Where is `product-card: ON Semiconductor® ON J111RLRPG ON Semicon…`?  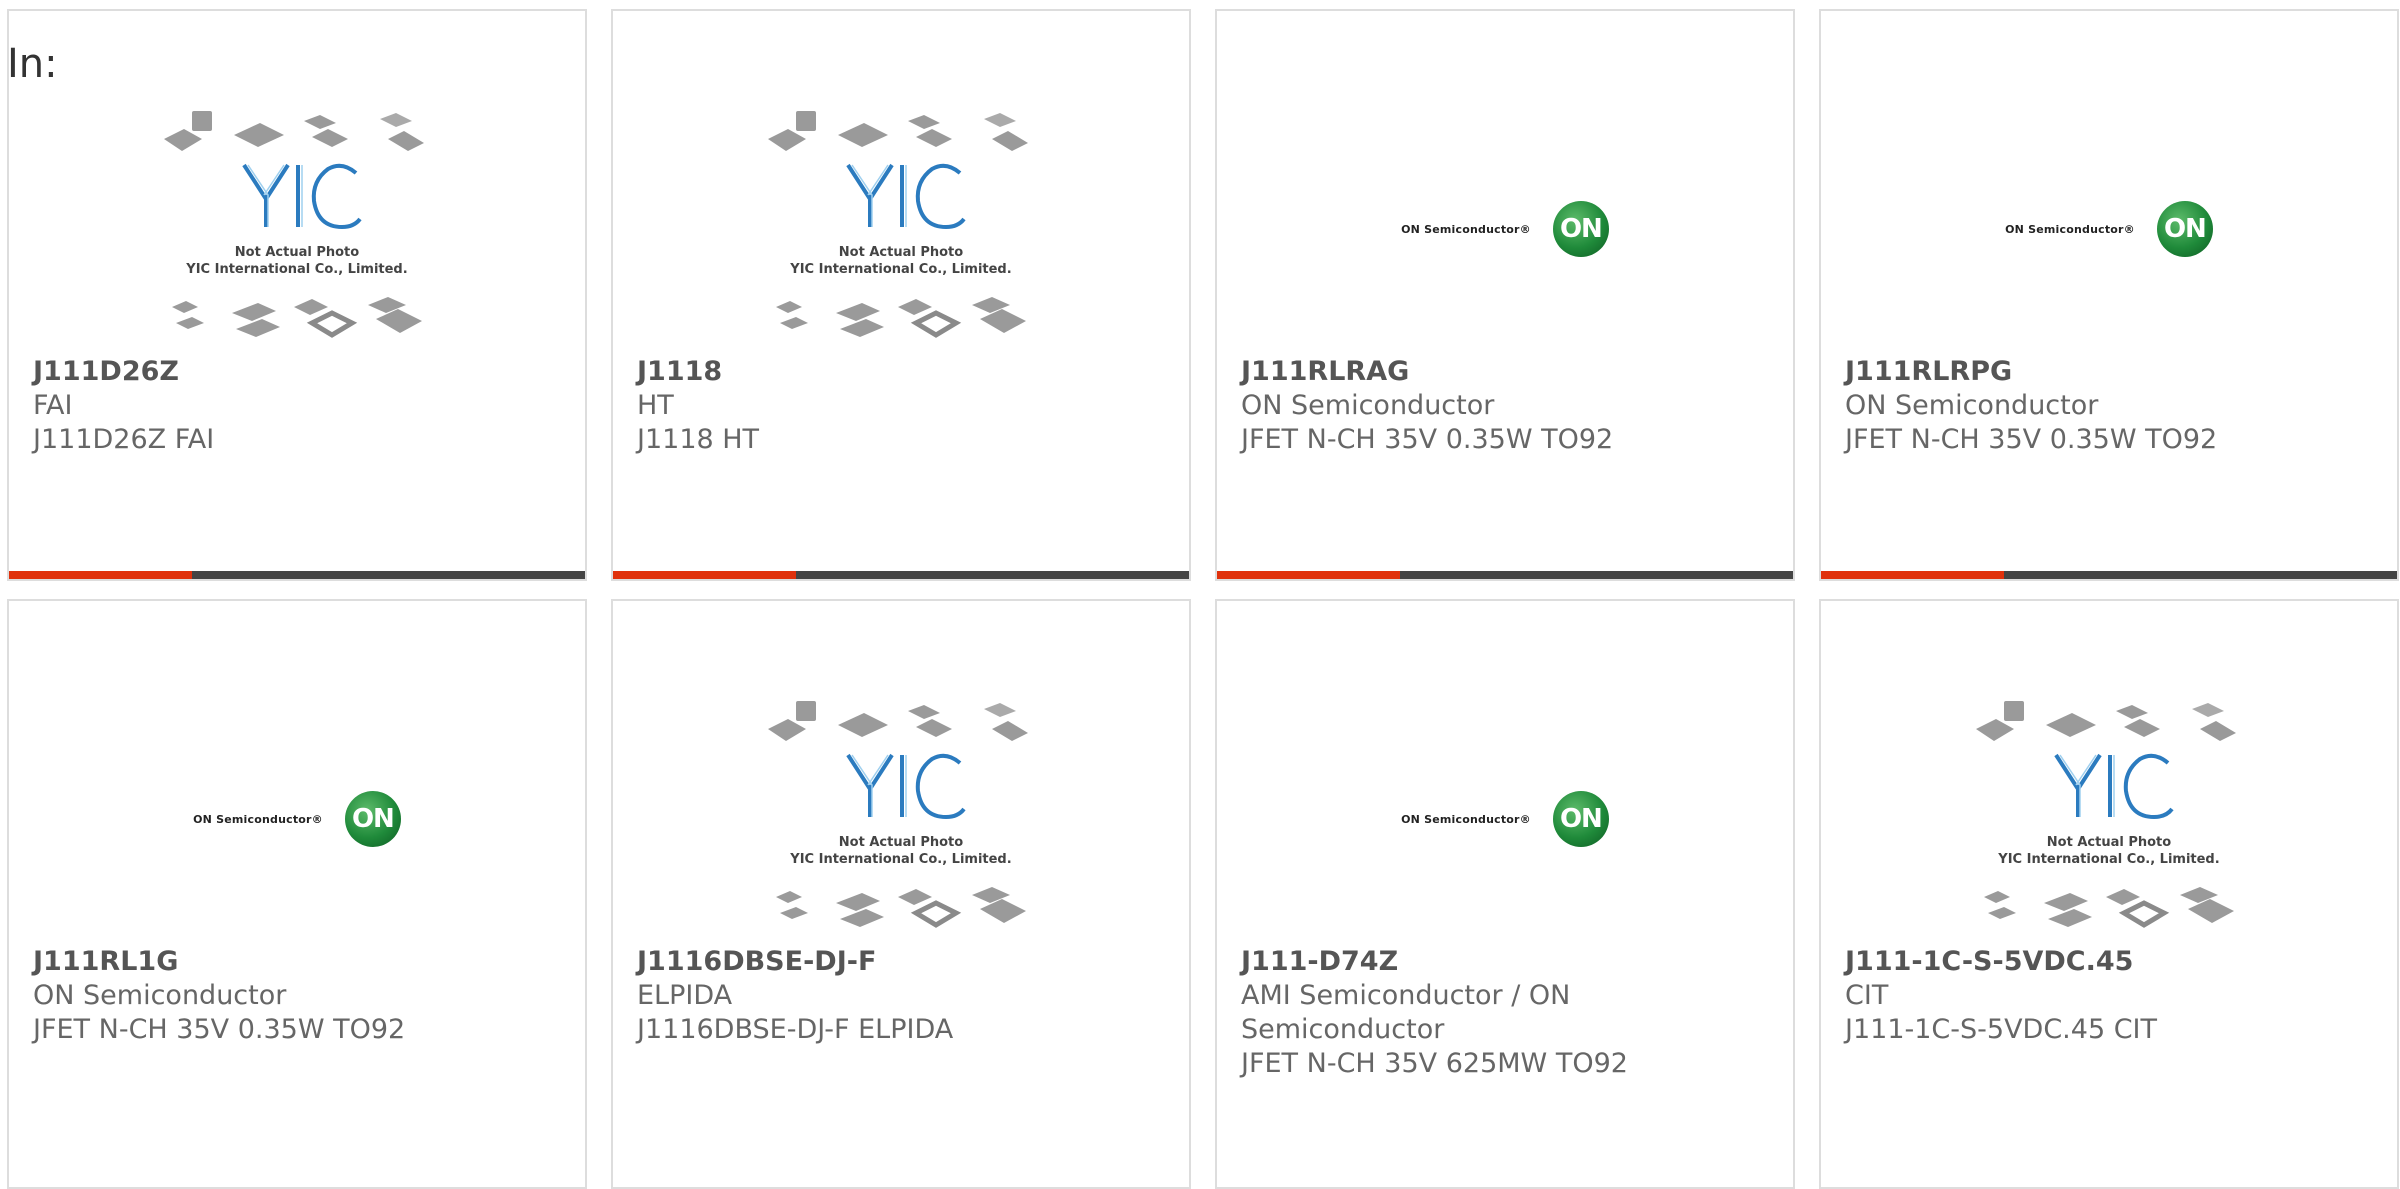 product-card: ON Semiconductor® ON J111RLRPG ON Semicon… is located at coordinates (2109, 295).